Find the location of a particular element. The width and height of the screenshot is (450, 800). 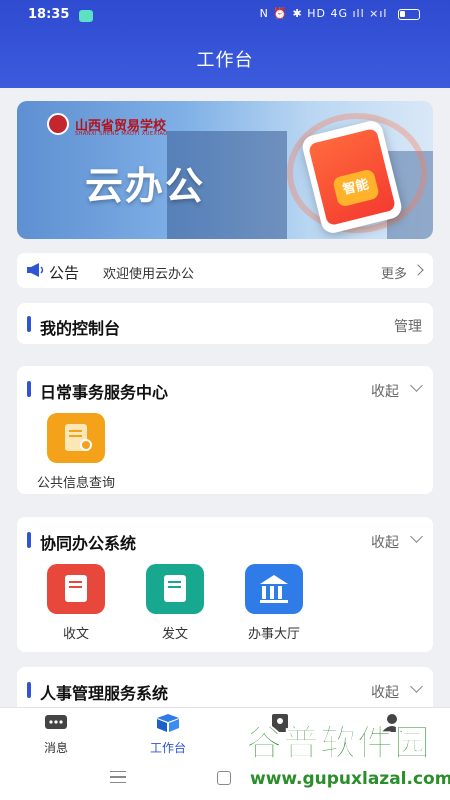

manage-button: 管理 is located at coordinates (408, 326).